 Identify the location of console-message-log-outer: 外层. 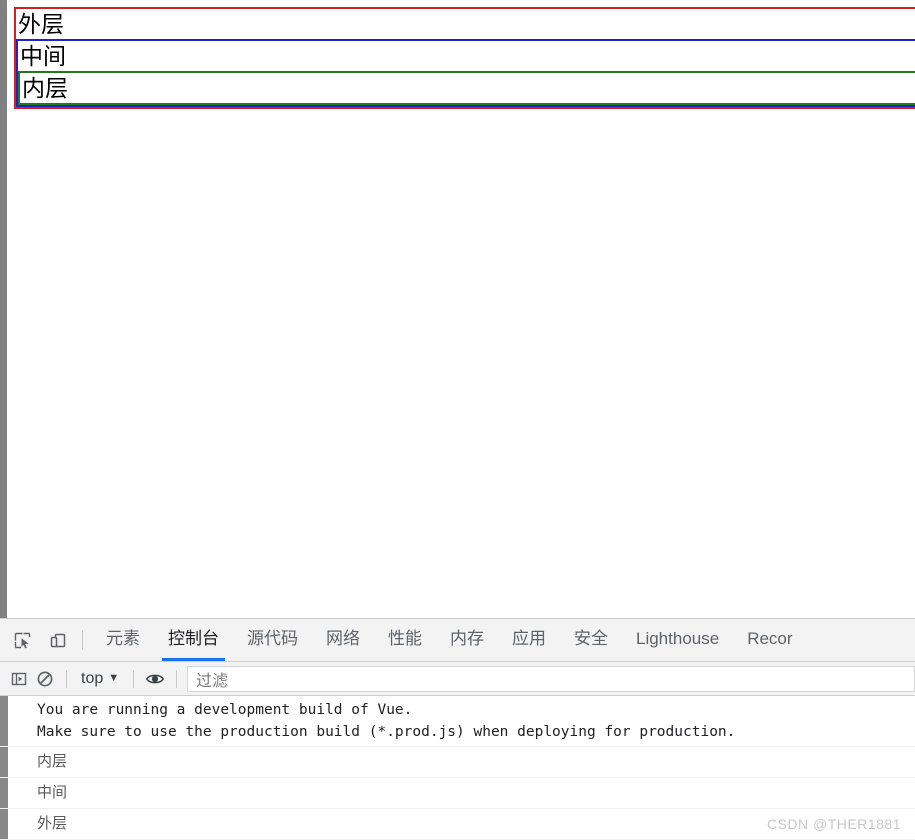
(457, 824).